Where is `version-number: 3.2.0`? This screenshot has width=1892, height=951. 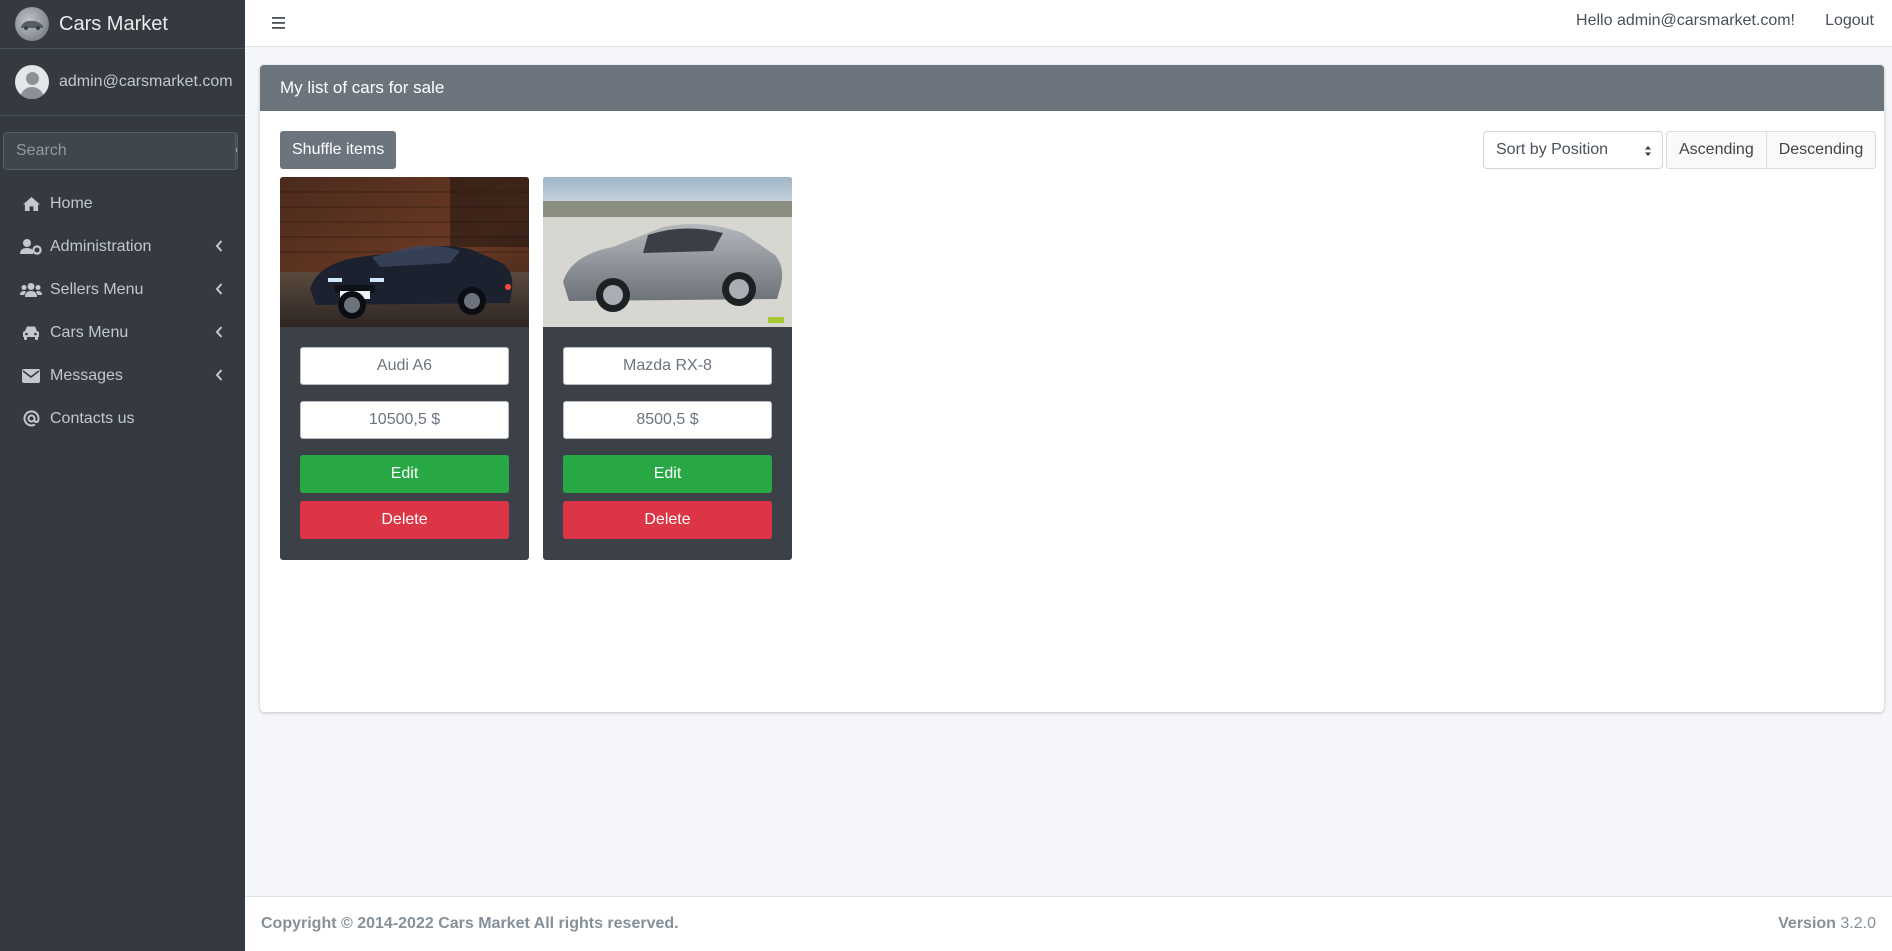 version-number: 3.2.0 is located at coordinates (1858, 923).